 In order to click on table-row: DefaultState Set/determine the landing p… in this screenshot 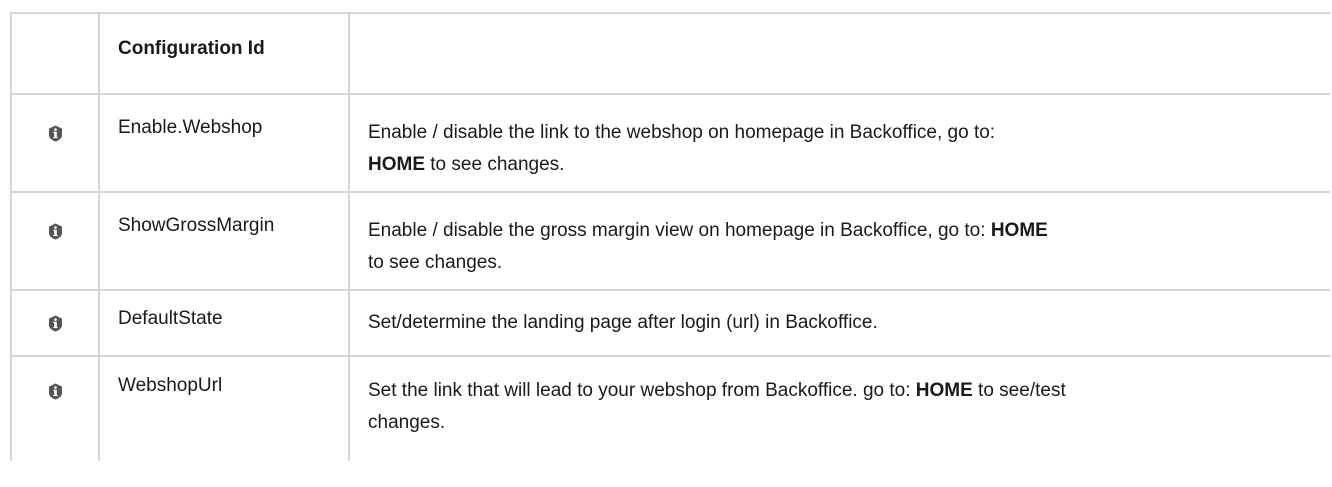, I will do `click(670, 324)`.